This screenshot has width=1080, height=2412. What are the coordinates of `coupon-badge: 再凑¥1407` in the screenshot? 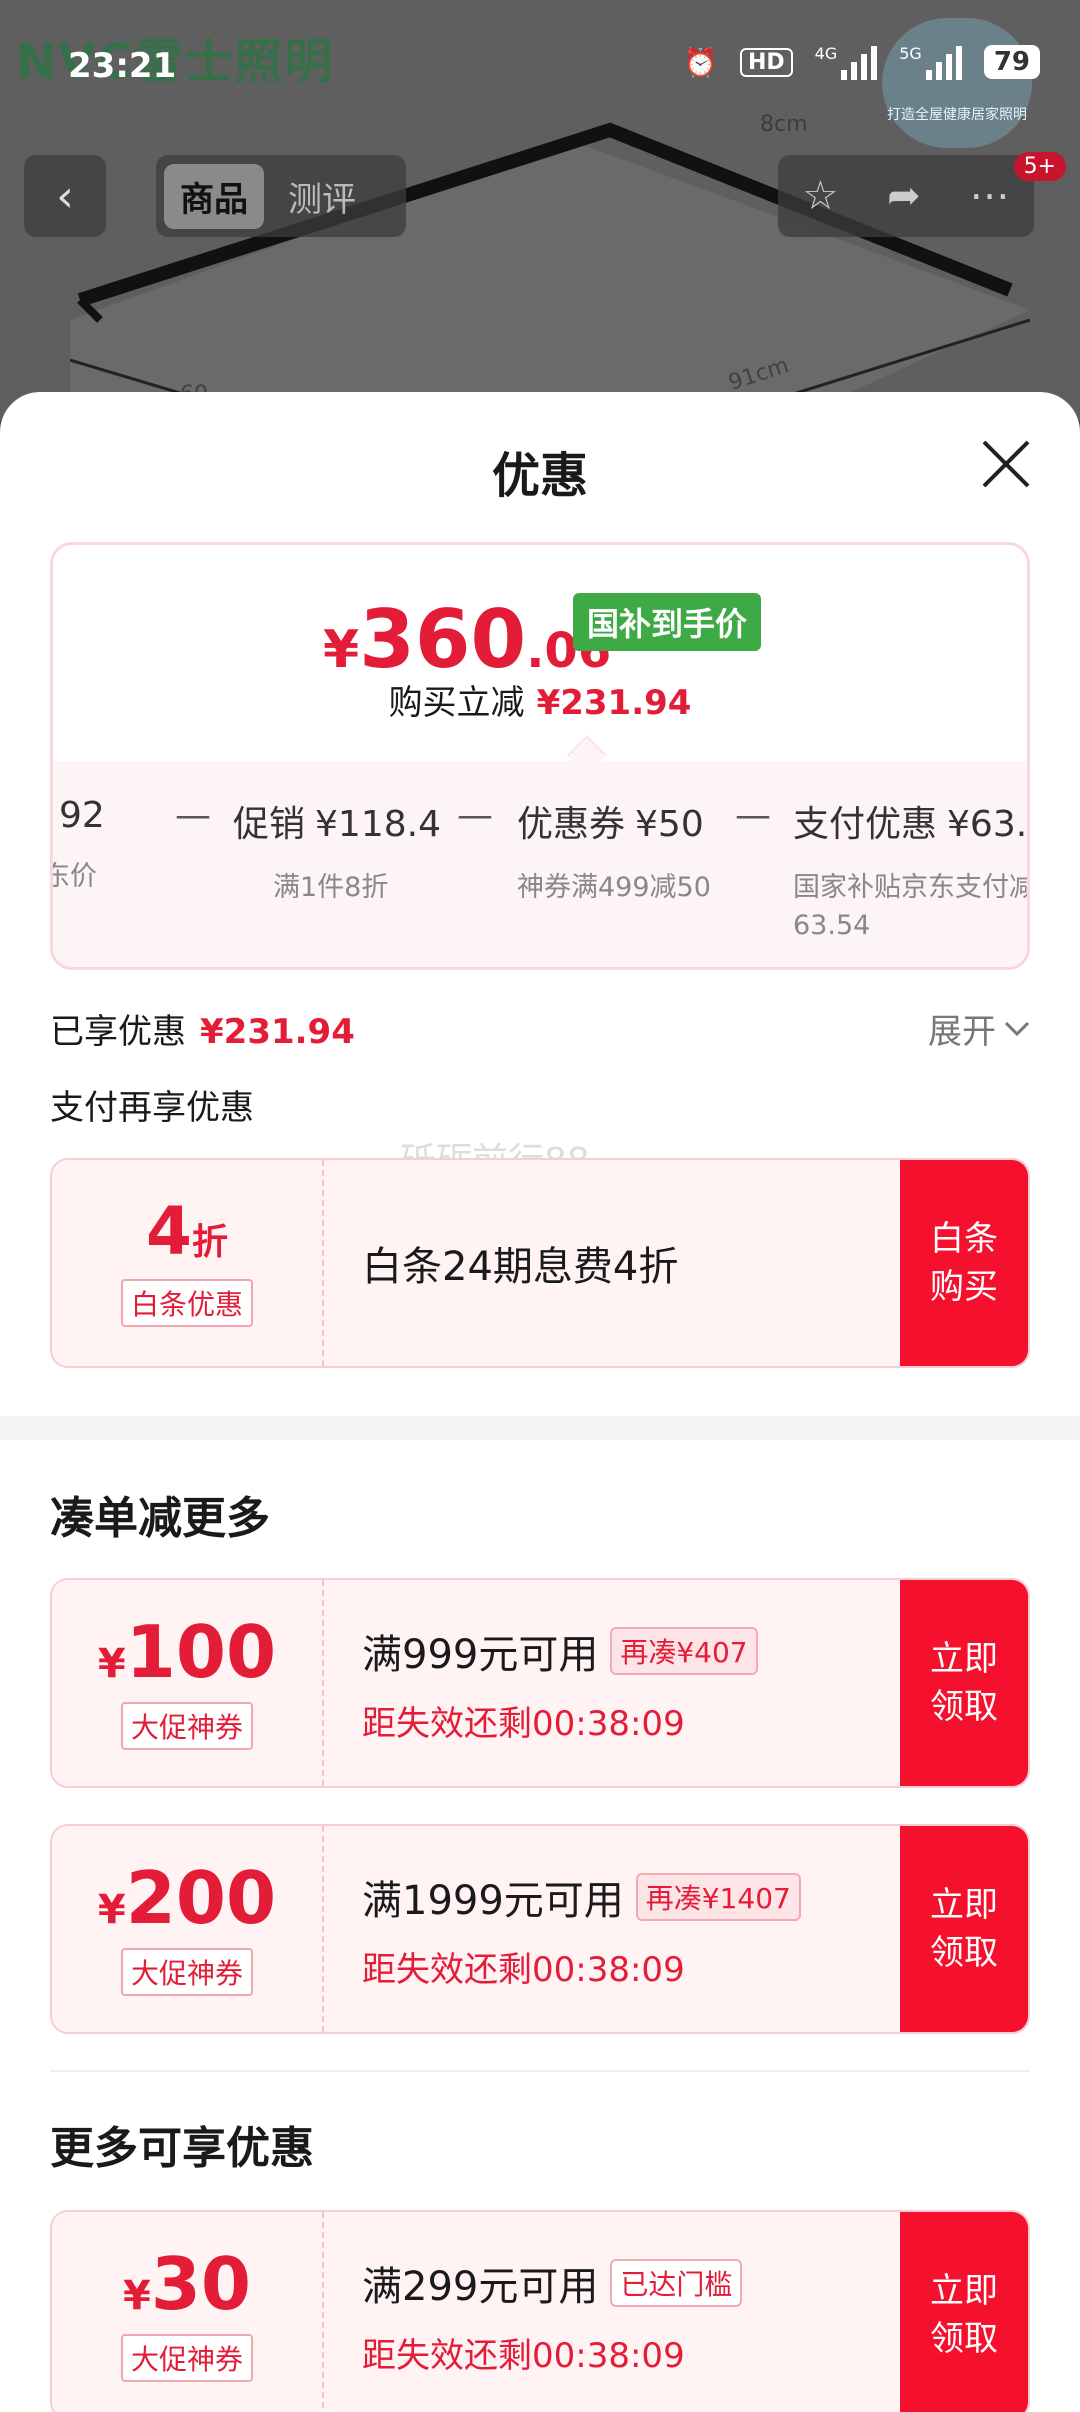 It's located at (718, 1896).